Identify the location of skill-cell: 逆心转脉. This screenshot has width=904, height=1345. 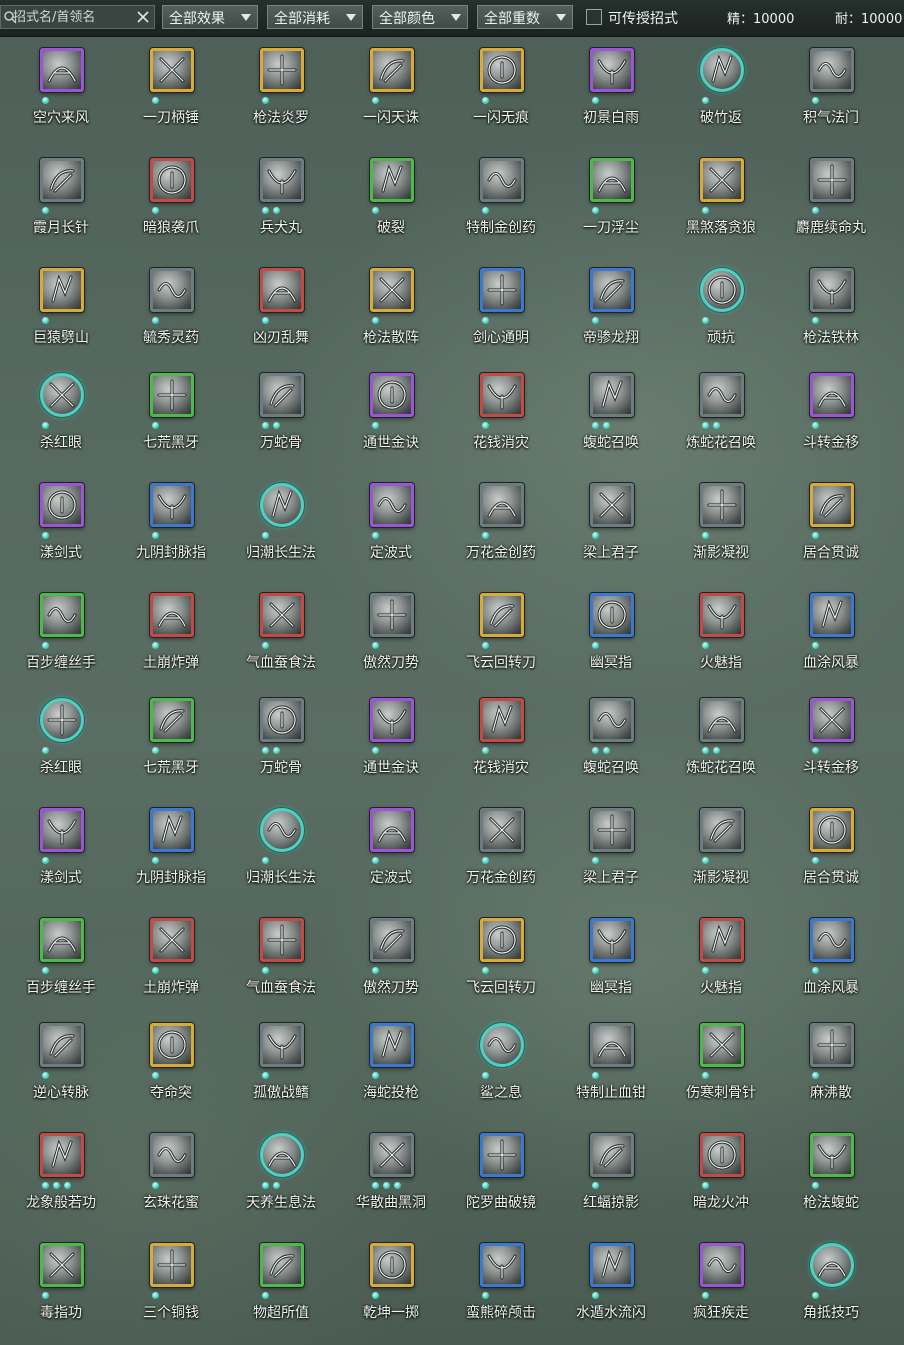
(61, 1068).